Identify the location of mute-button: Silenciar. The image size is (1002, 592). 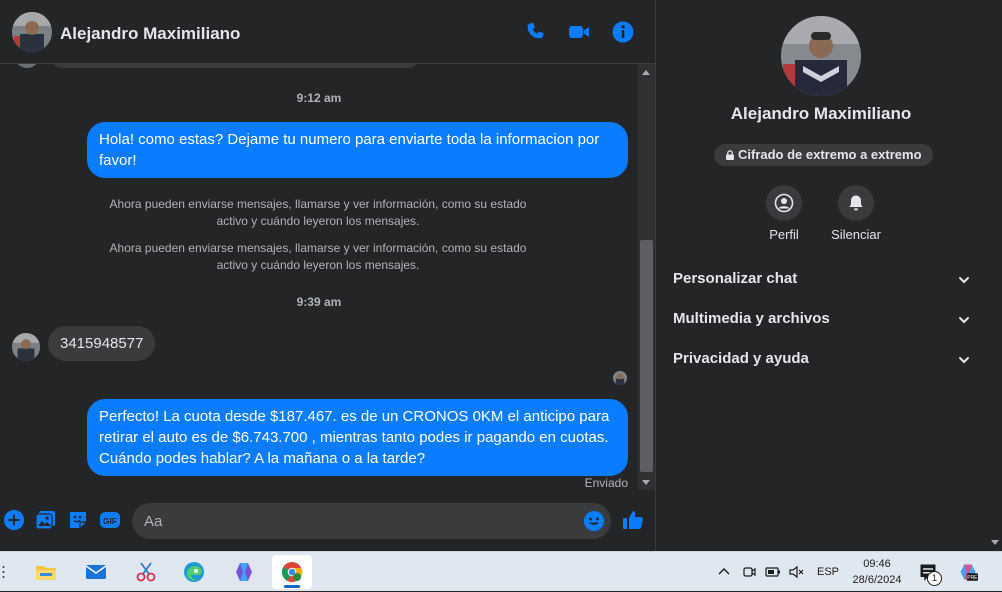
(856, 213).